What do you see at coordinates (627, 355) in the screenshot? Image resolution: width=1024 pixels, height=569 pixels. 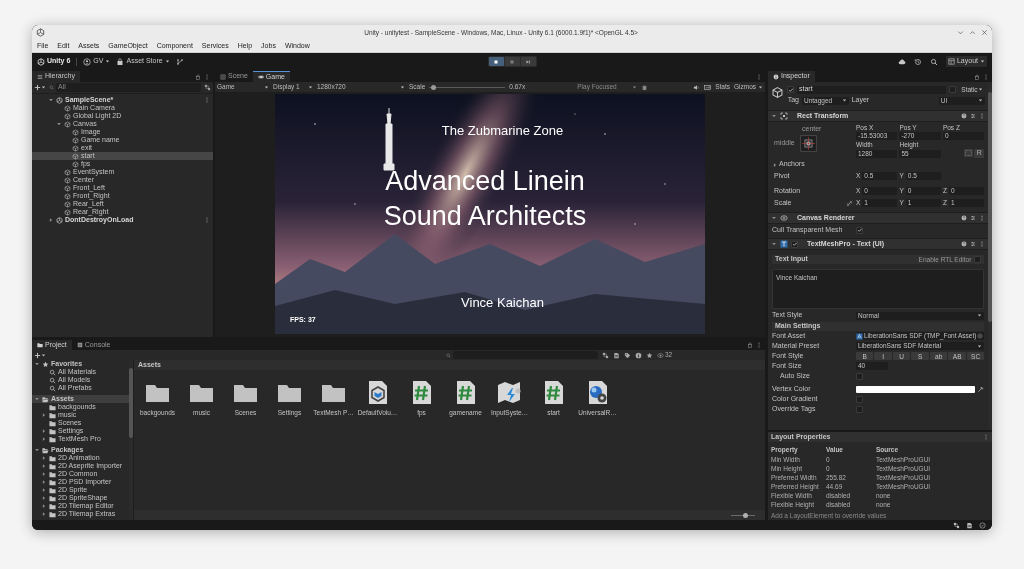 I see `tag-icon` at bounding box center [627, 355].